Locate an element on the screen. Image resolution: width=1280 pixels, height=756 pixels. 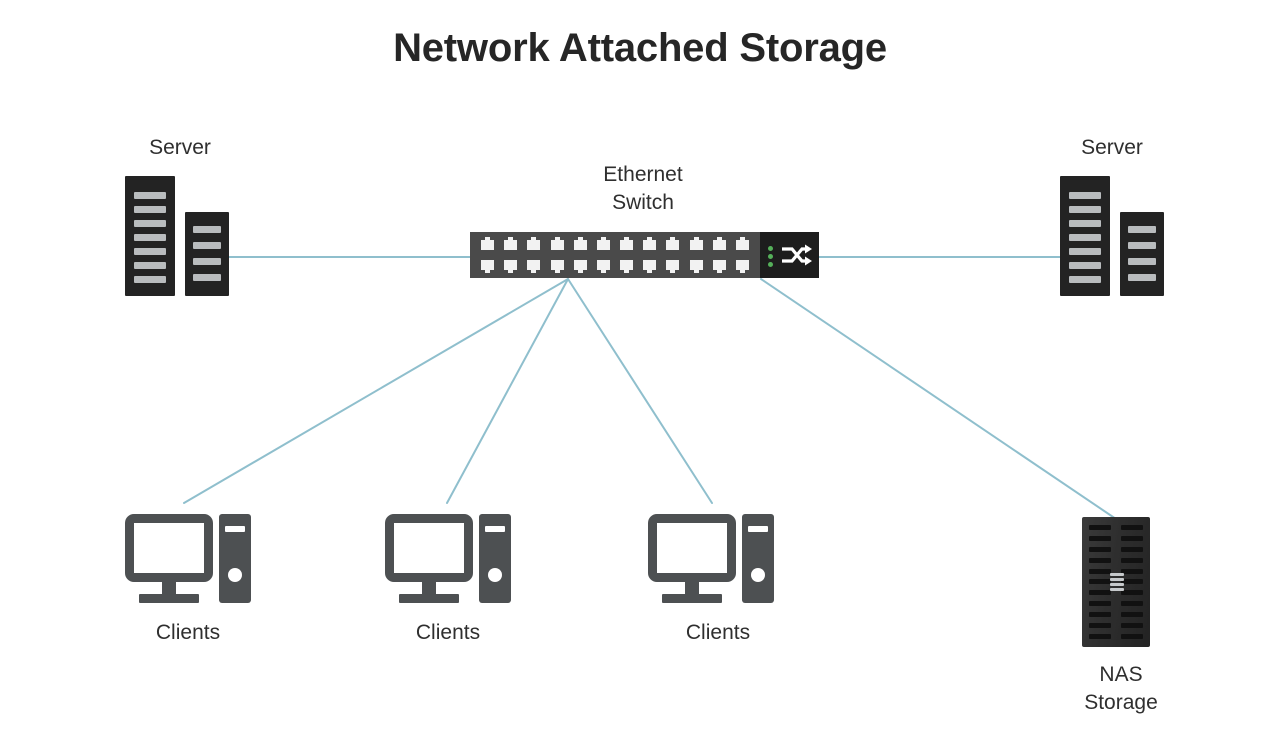
nas-chassis is located at coordinates (1116, 582).